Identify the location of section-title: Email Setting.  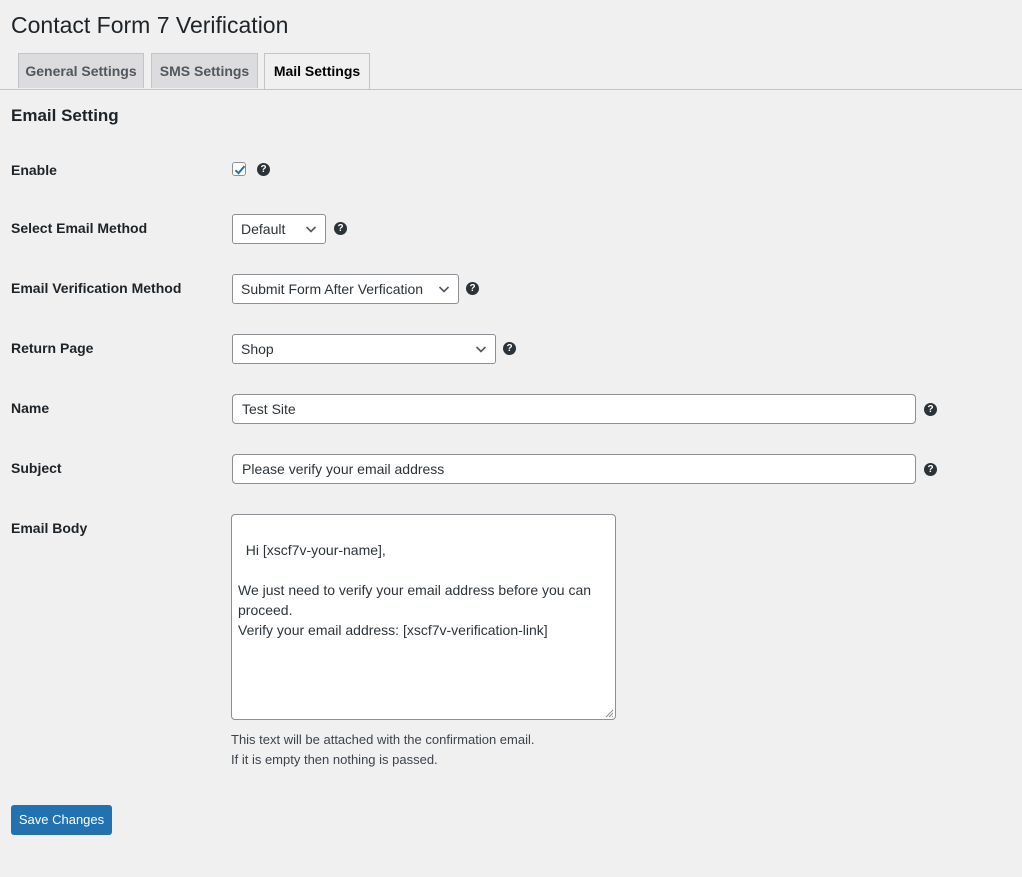
(65, 115).